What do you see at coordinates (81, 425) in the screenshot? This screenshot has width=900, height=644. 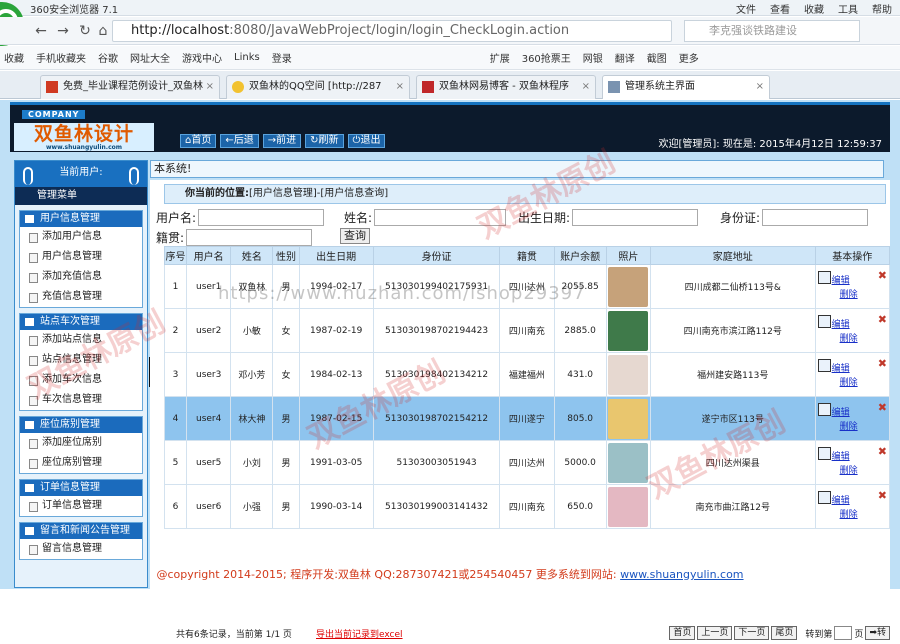 I see `menu-group-title: 座位席别管理` at bounding box center [81, 425].